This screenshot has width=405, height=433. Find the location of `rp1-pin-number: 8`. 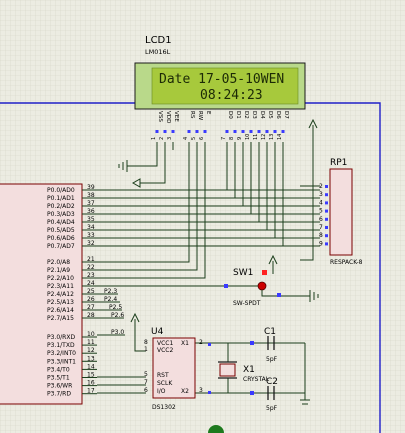

rp1-pin-number: 8 is located at coordinates (321, 235).